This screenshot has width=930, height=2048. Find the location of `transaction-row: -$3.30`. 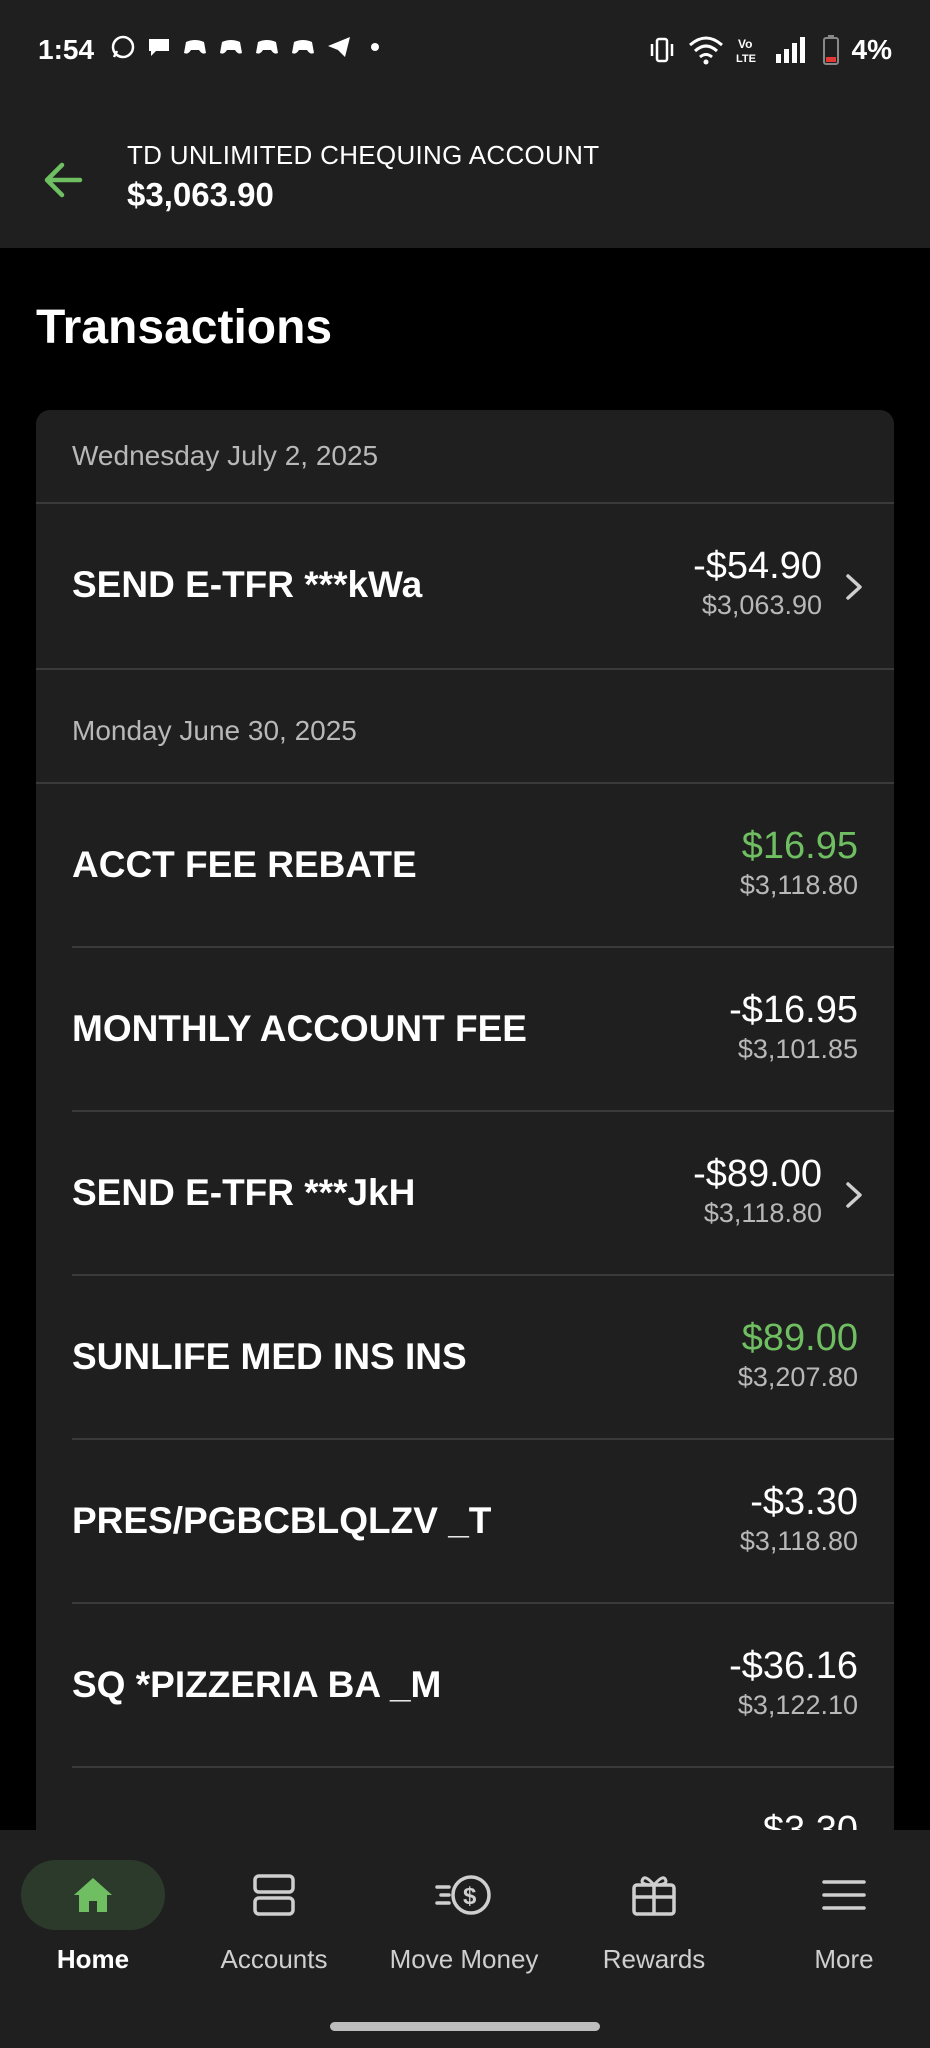

transaction-row: -$3.30 is located at coordinates (465, 1799).